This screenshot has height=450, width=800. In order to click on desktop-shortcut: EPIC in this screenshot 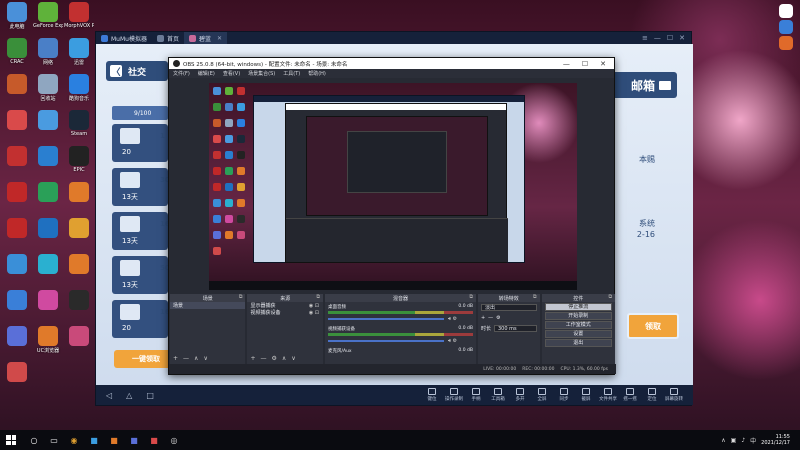, I will do `click(79, 159)`.